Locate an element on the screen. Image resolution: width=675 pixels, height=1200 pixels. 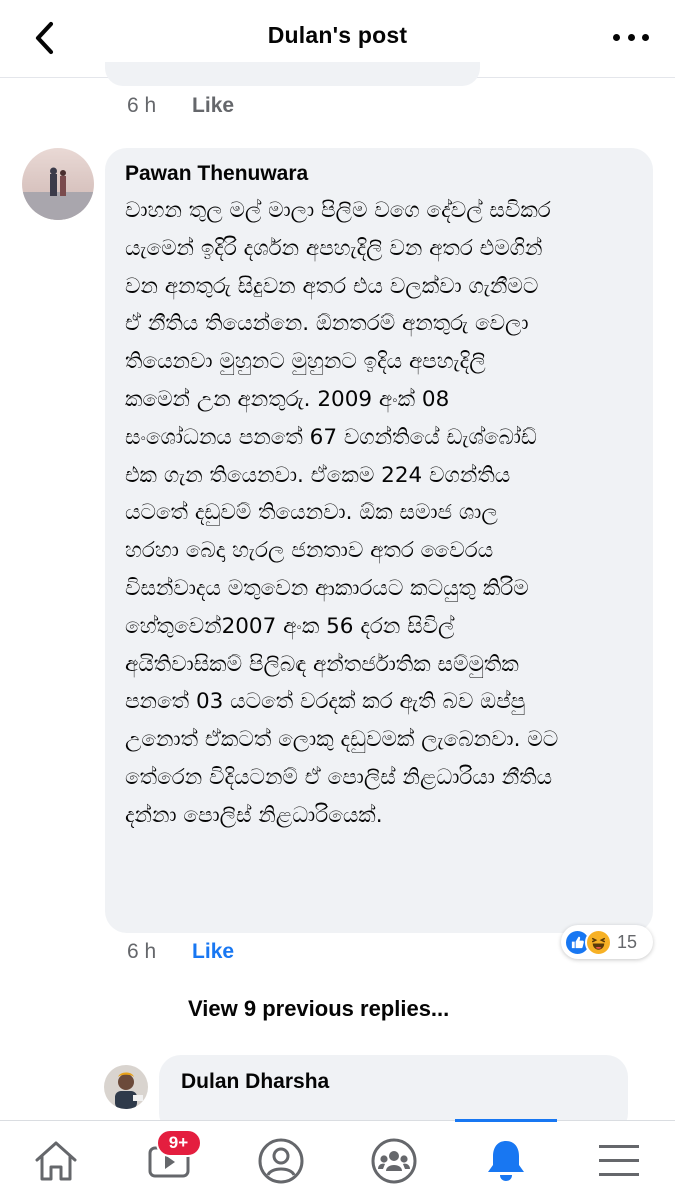
bottom-navigation: 9+ is located at coordinates (337, 1160).